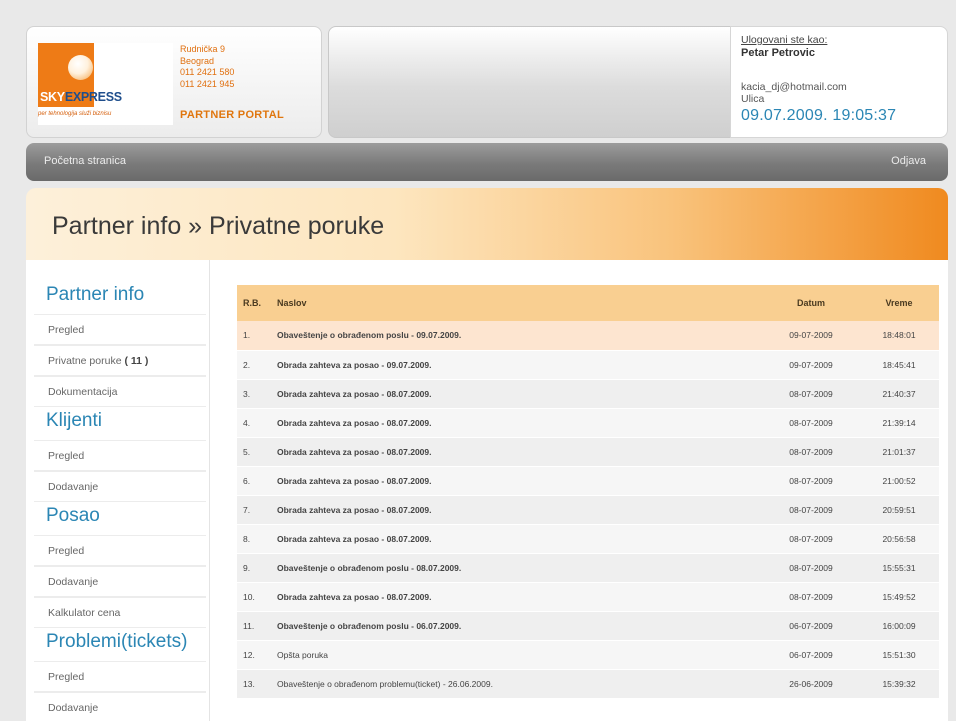 Image resolution: width=956 pixels, height=721 pixels. What do you see at coordinates (136, 361) in the screenshot?
I see `unread-count-badge: ( 11 )` at bounding box center [136, 361].